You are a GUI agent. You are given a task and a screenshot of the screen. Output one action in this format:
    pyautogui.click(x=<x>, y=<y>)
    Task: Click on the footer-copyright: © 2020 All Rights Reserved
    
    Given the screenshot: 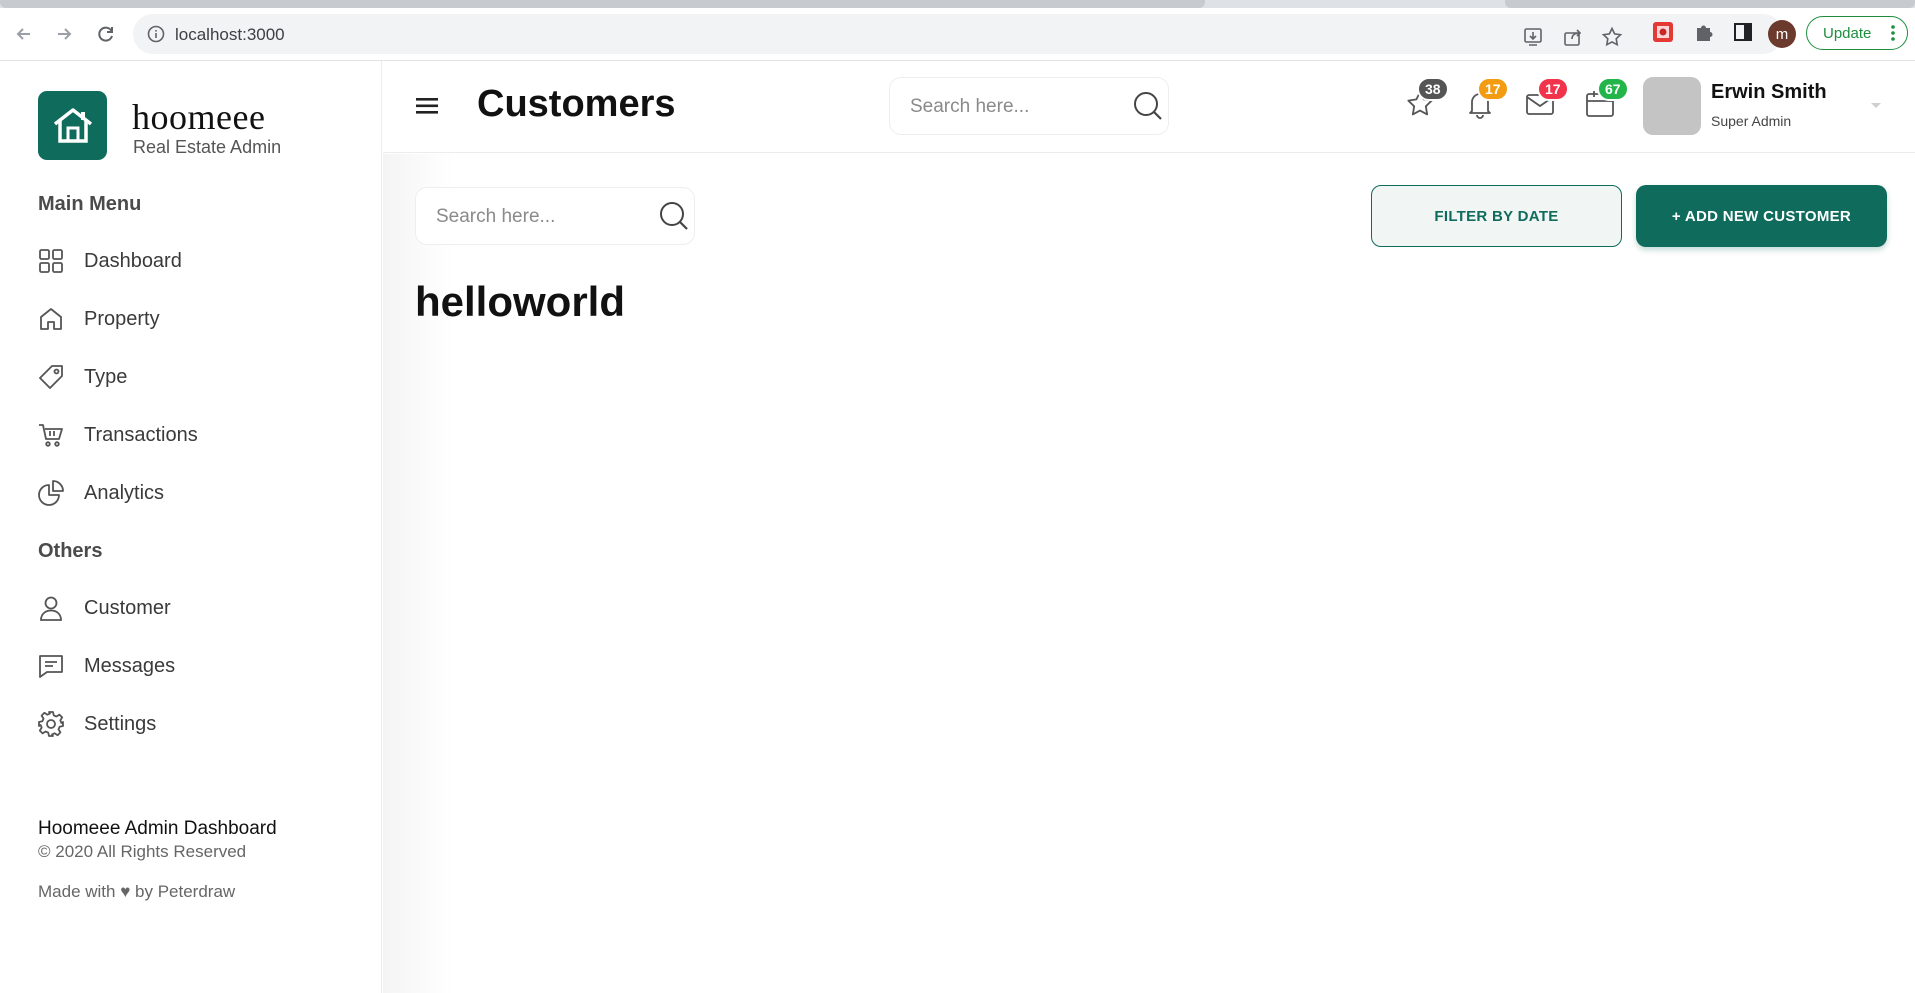 What is the action you would take?
    pyautogui.click(x=142, y=851)
    